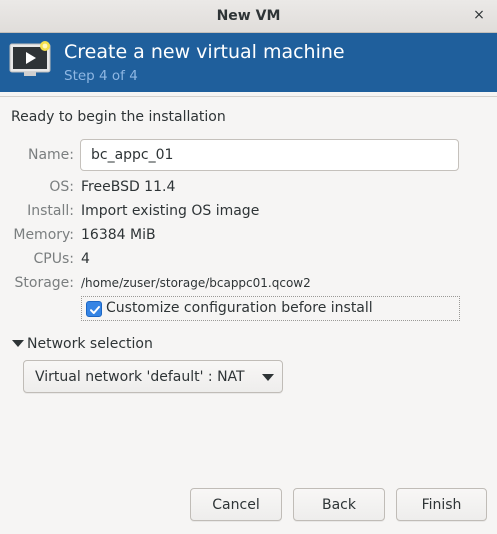  Describe the element at coordinates (239, 308) in the screenshot. I see `customize-label: Customize configuration before install` at that location.